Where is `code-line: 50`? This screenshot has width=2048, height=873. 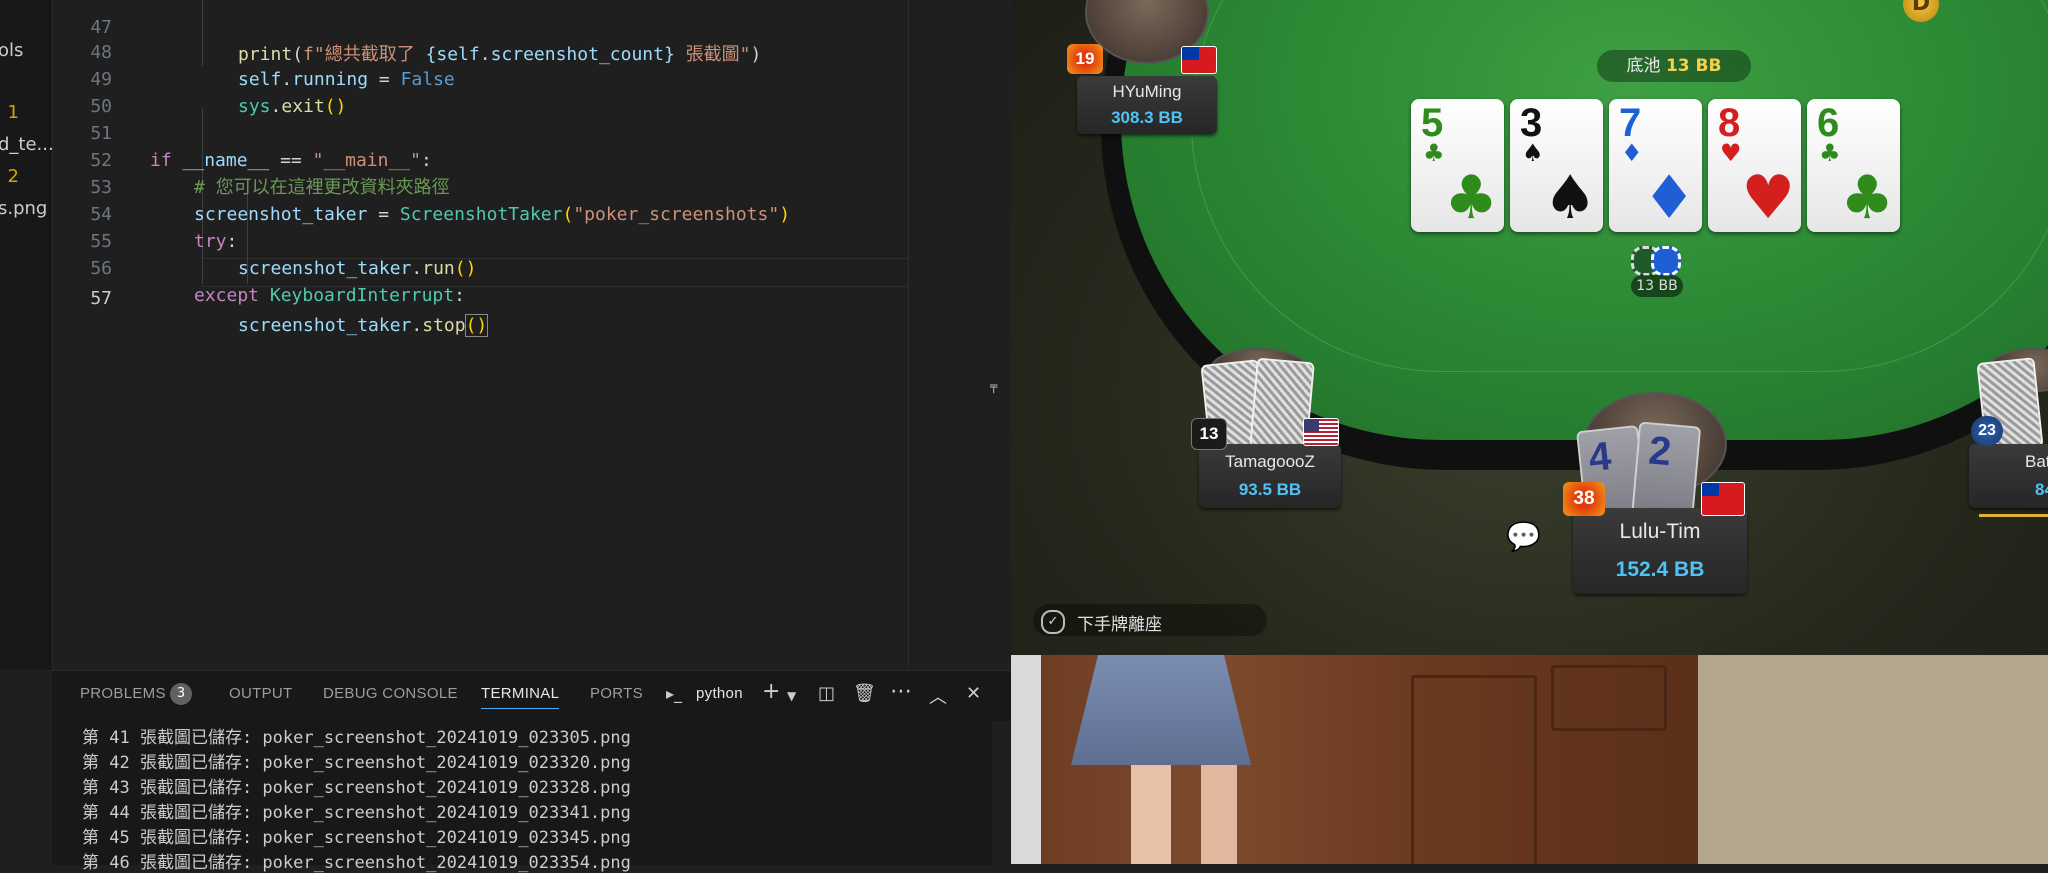 code-line: 50 is located at coordinates (480, 91).